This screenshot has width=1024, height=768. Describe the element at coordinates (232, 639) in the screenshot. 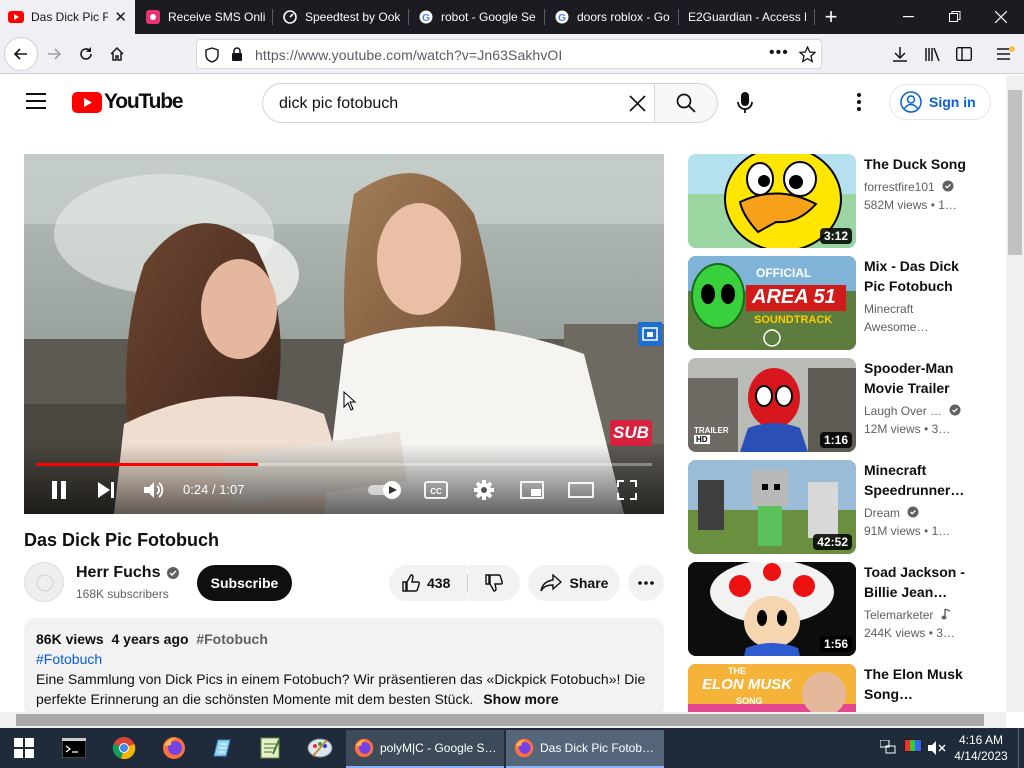

I see `inline-hashtag: #Fotobuch` at that location.